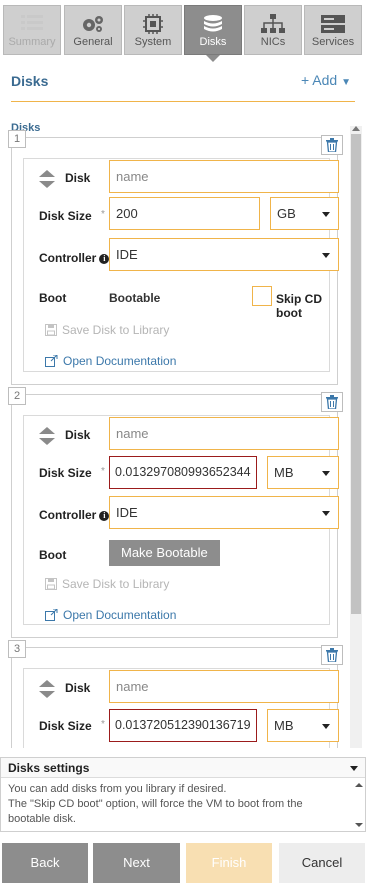 The height and width of the screenshot is (889, 373). What do you see at coordinates (213, 21) in the screenshot?
I see `database-icon` at bounding box center [213, 21].